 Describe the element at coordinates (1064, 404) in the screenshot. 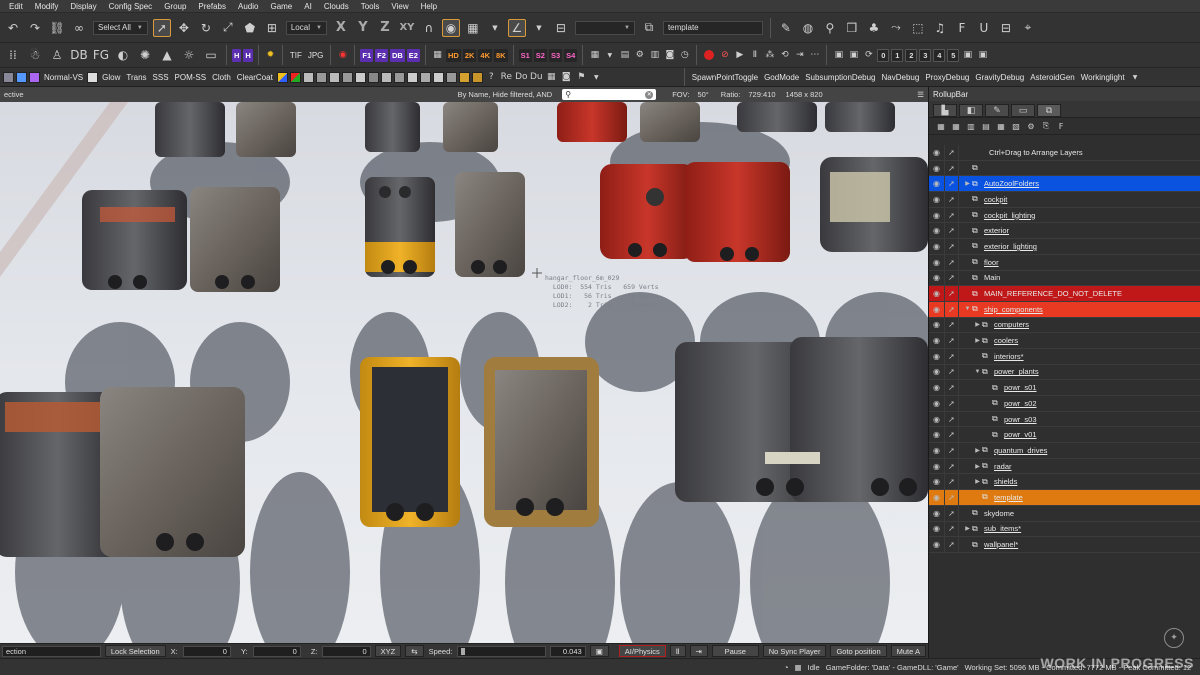

I see `layer-row: ◉ ➚ ⧉ powr_s02` at that location.